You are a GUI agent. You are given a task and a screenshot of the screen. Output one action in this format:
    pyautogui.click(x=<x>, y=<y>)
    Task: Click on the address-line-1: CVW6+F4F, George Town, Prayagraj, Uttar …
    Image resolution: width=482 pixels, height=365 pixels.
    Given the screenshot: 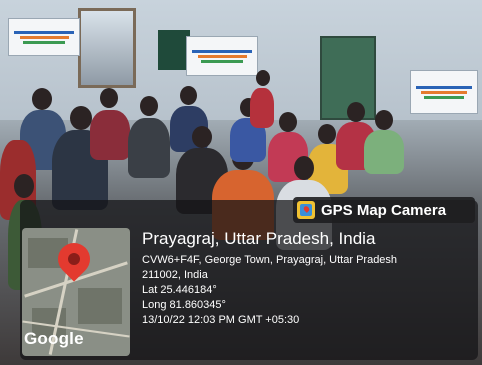 What is the action you would take?
    pyautogui.click(x=270, y=260)
    